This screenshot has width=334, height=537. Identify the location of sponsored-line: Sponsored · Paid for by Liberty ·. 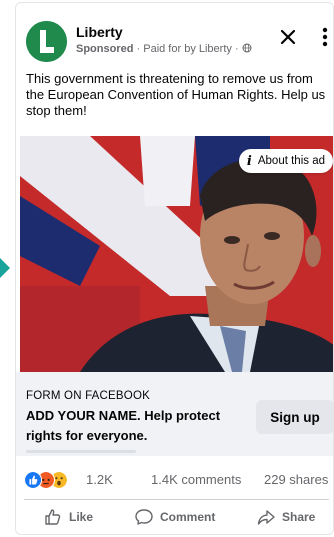
(164, 49).